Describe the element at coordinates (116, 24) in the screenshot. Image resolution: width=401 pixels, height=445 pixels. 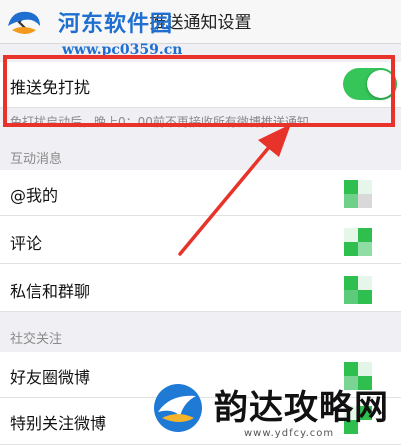
I see `watermark-name: 河东软件园` at that location.